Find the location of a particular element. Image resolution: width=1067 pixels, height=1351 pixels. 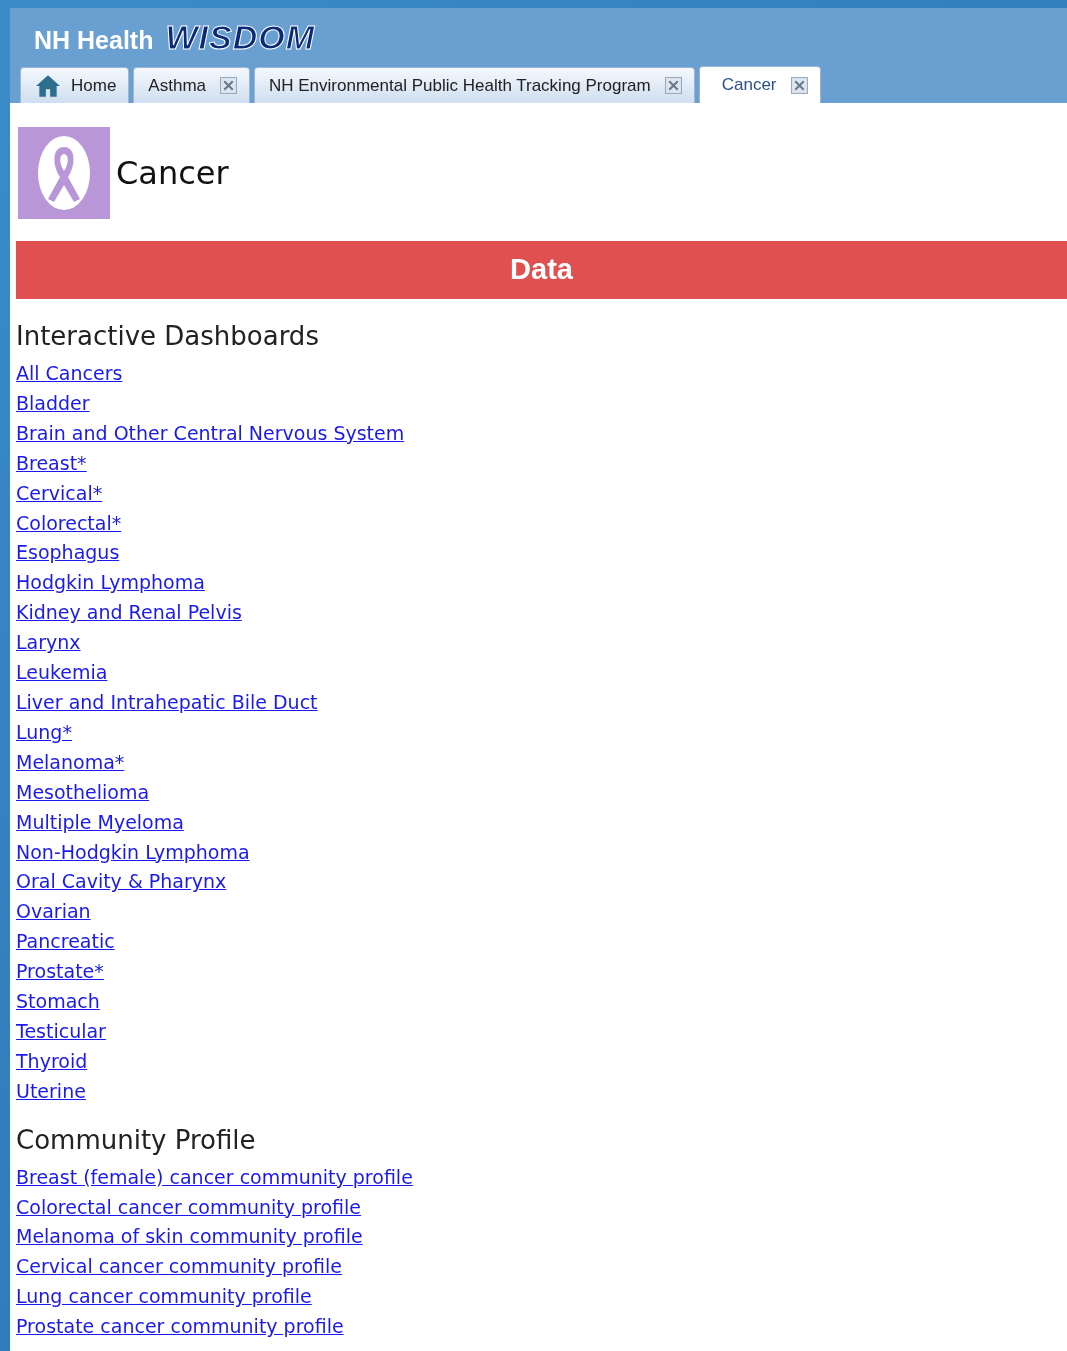

link: Lung* is located at coordinates (44, 732).